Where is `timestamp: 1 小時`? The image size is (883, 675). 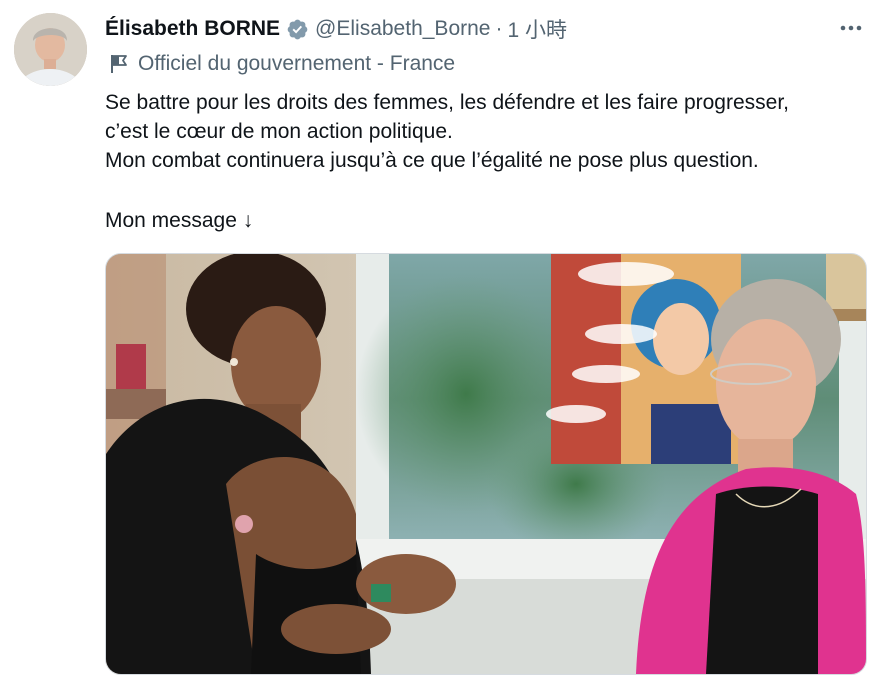
timestamp: 1 小時 is located at coordinates (537, 29).